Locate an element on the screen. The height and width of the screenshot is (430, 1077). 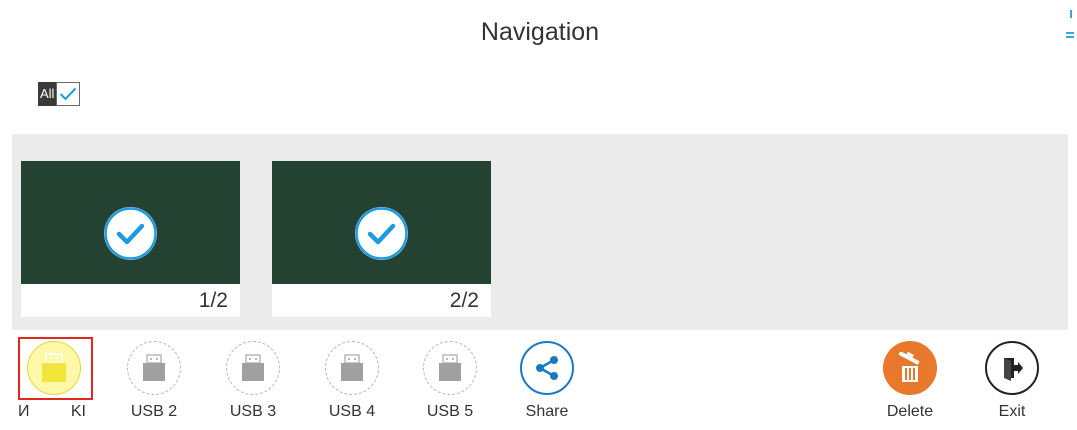
delete-button: Delete is located at coordinates (910, 380).